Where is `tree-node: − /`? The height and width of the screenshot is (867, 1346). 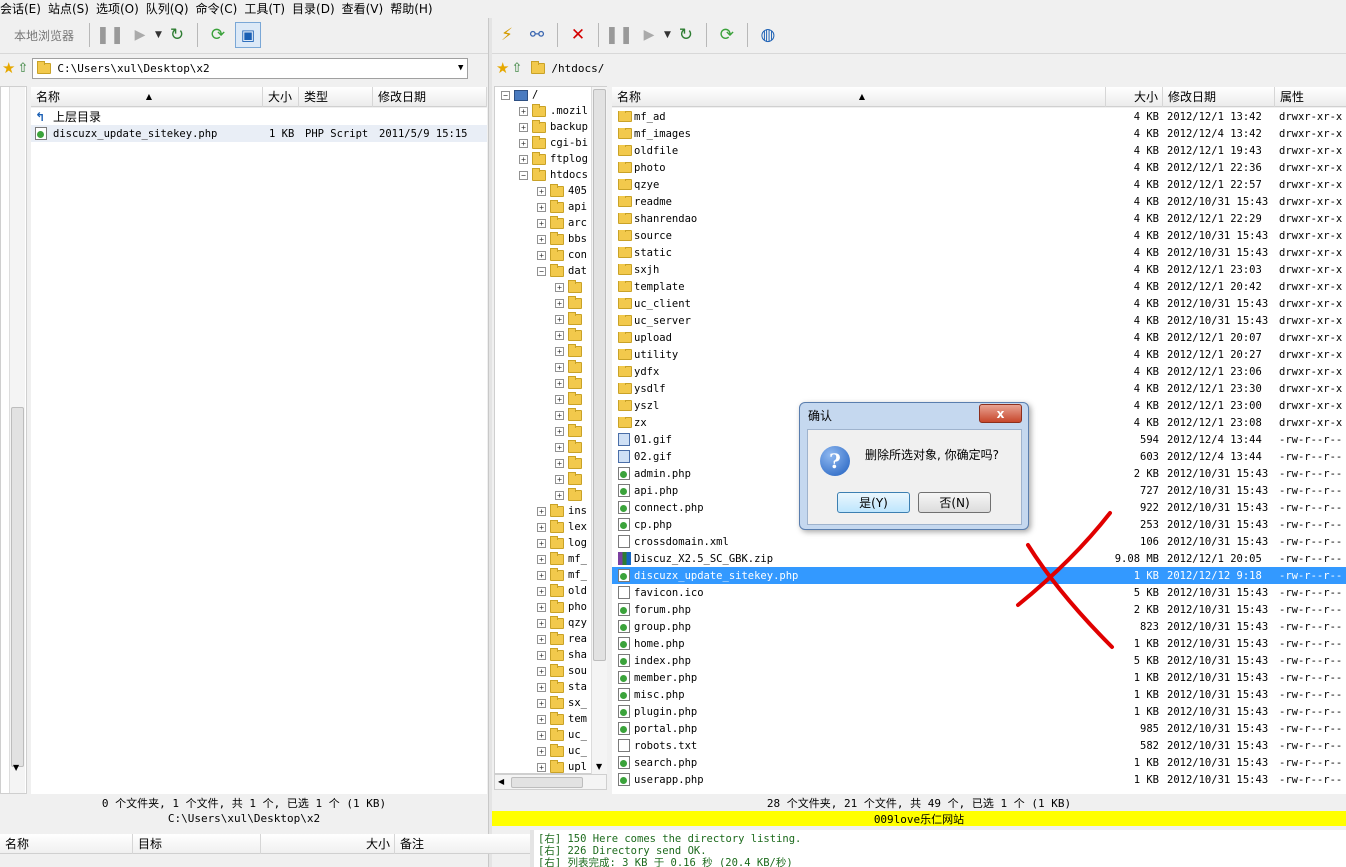 tree-node: − / is located at coordinates (550, 95).